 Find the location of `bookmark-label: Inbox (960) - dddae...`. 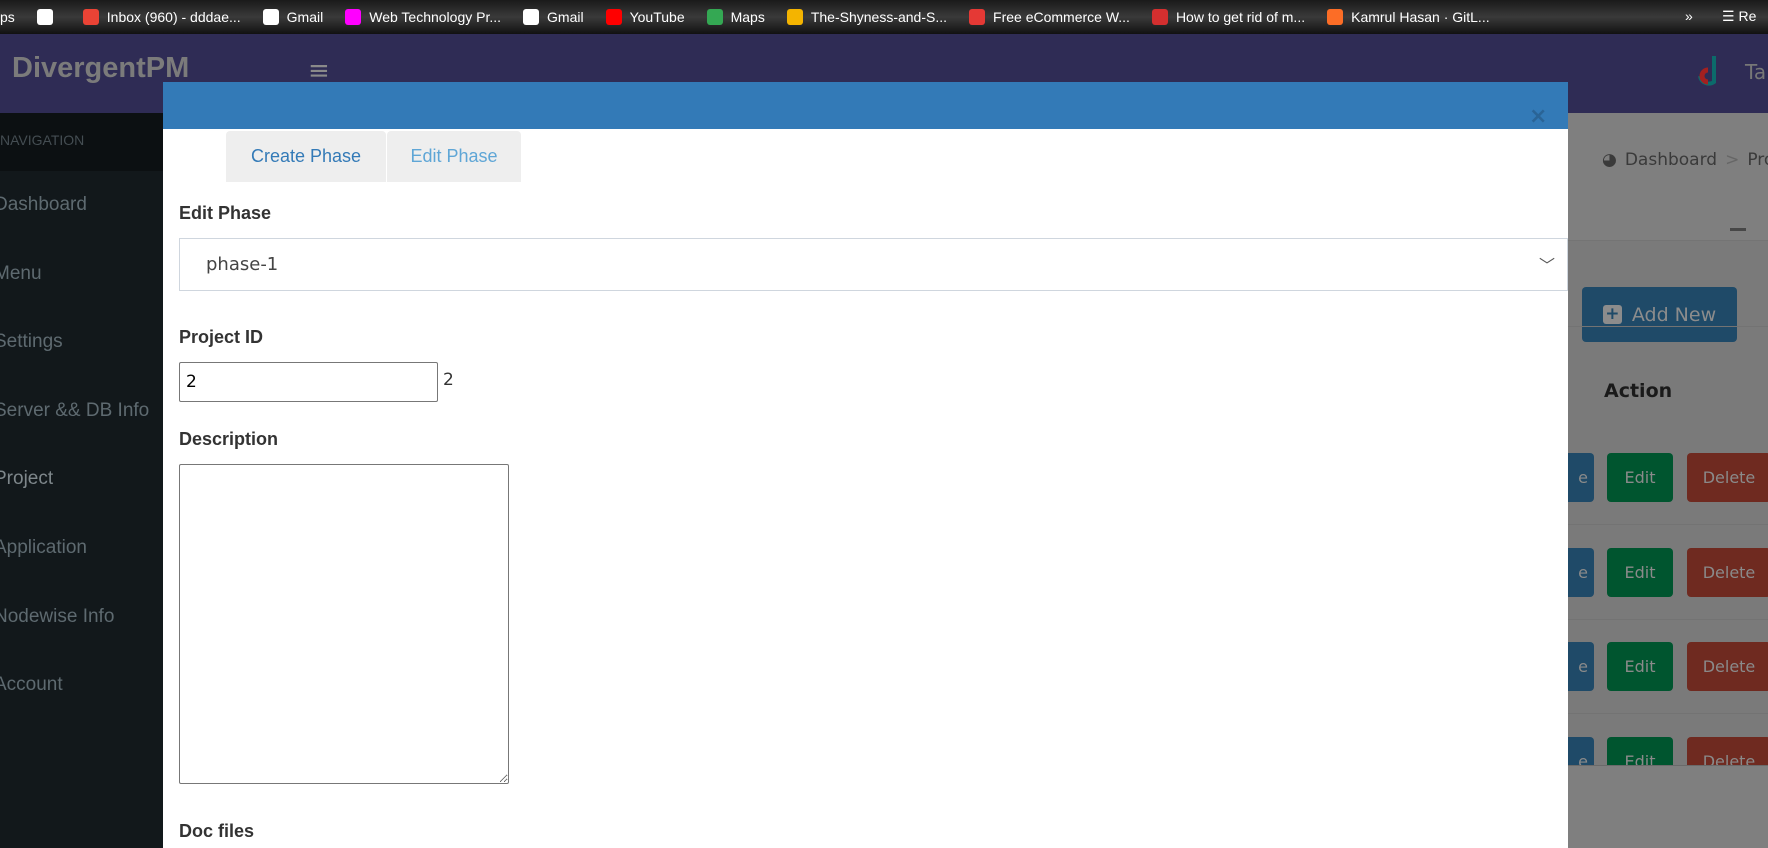

bookmark-label: Inbox (960) - dddae... is located at coordinates (173, 17).